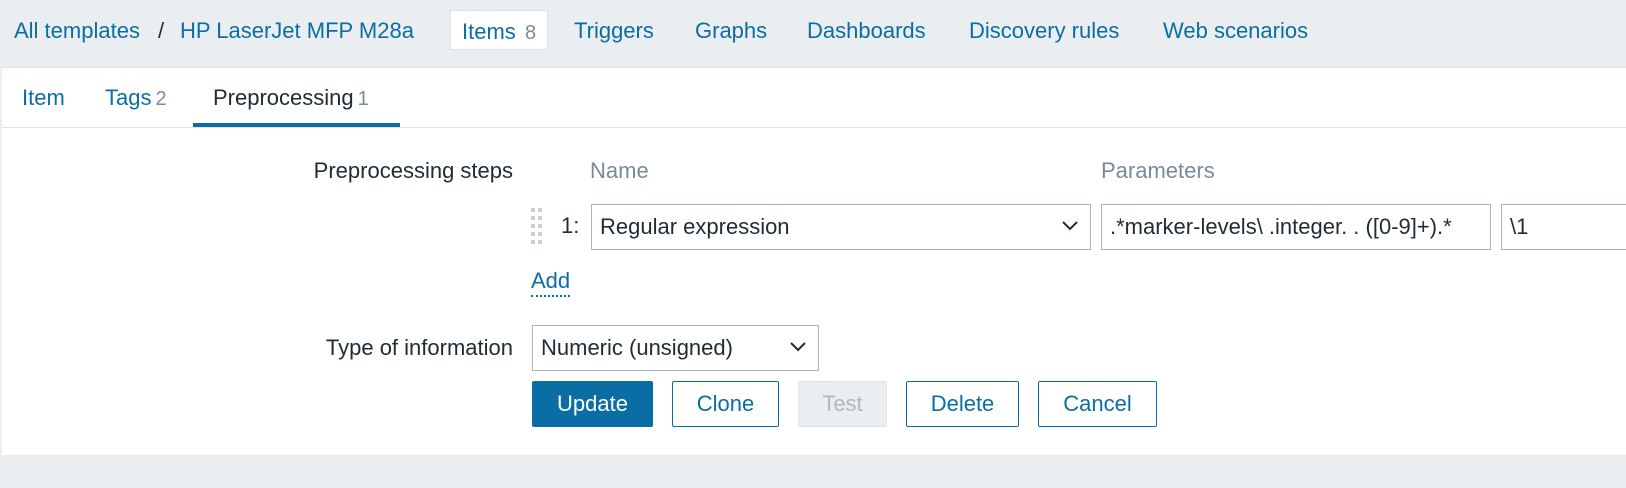 The height and width of the screenshot is (488, 1626). What do you see at coordinates (592, 404) in the screenshot?
I see `update-button: Update` at bounding box center [592, 404].